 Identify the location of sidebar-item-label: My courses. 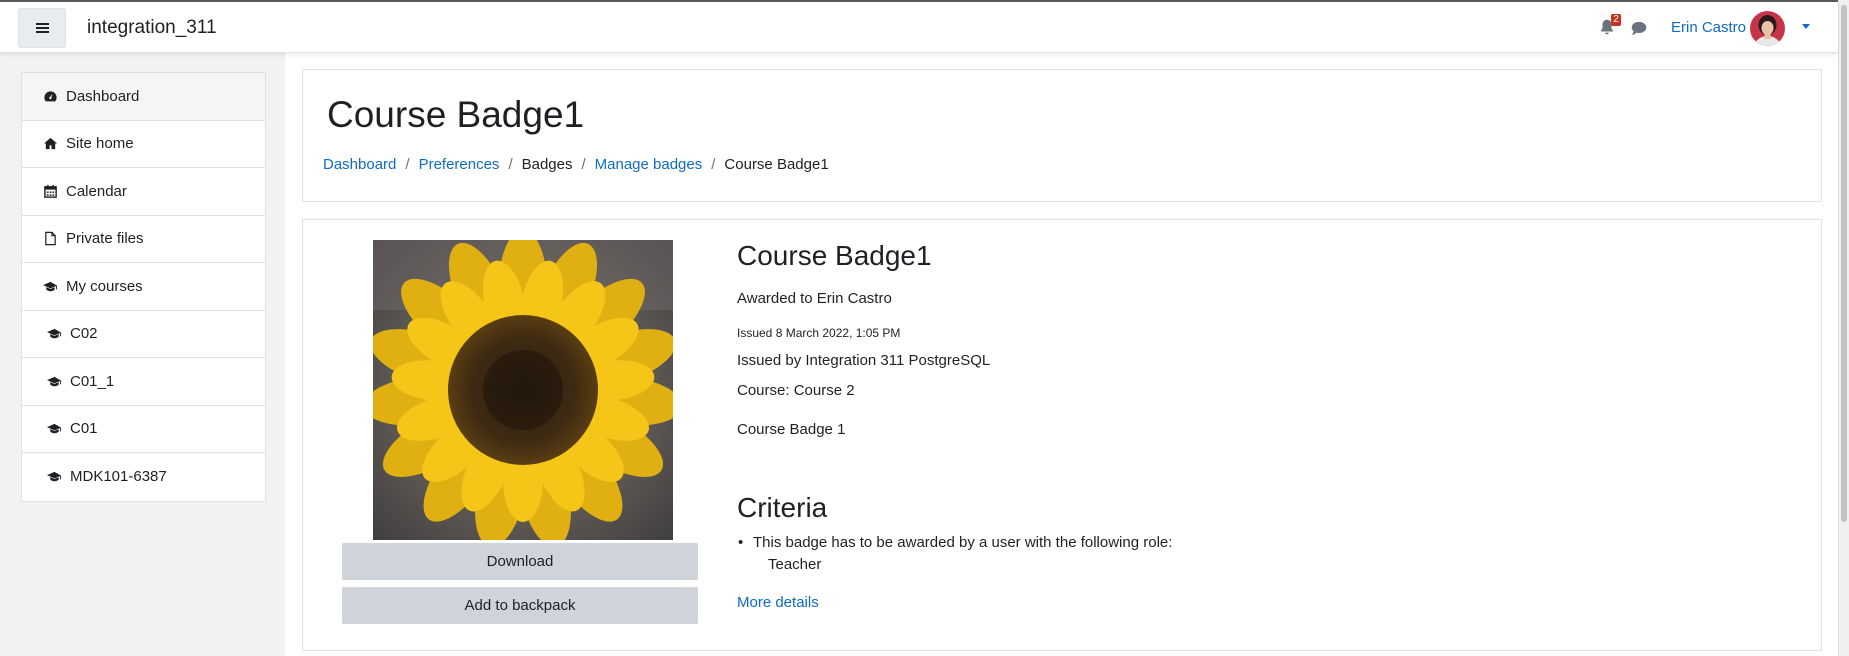
(104, 286).